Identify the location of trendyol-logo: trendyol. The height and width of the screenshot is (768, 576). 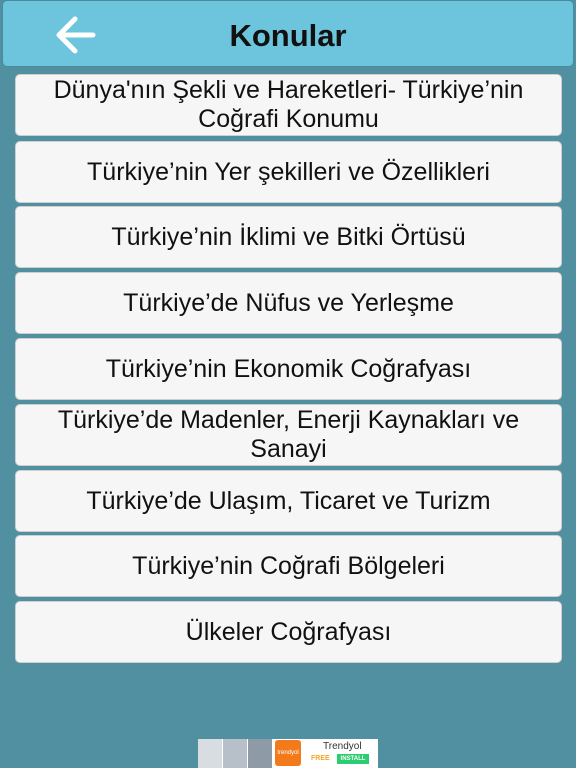
(288, 753).